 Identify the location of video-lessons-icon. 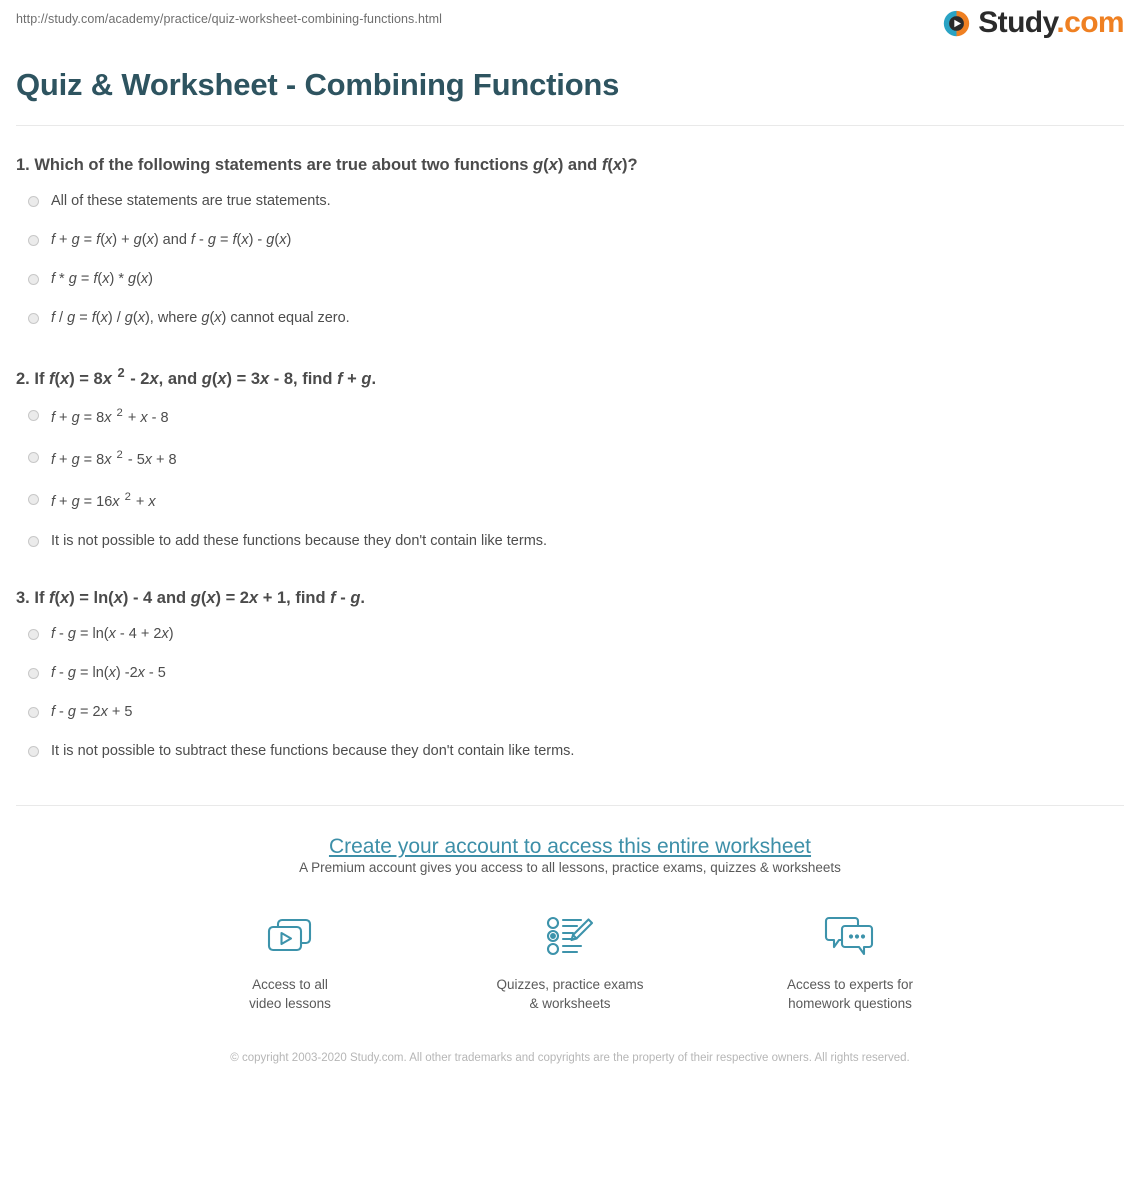
(290, 936).